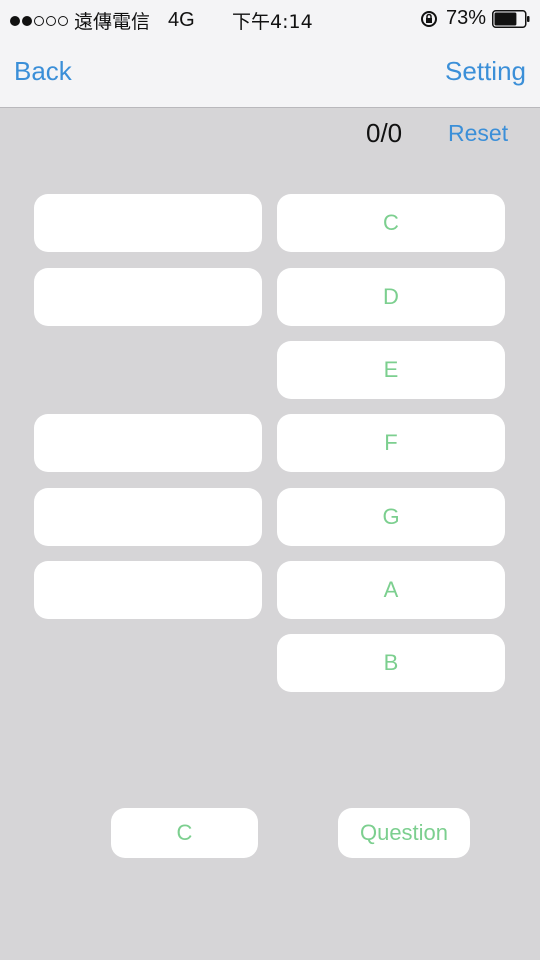 This screenshot has width=540, height=960. I want to click on navigation-bar: Back Setting, so click(270, 74).